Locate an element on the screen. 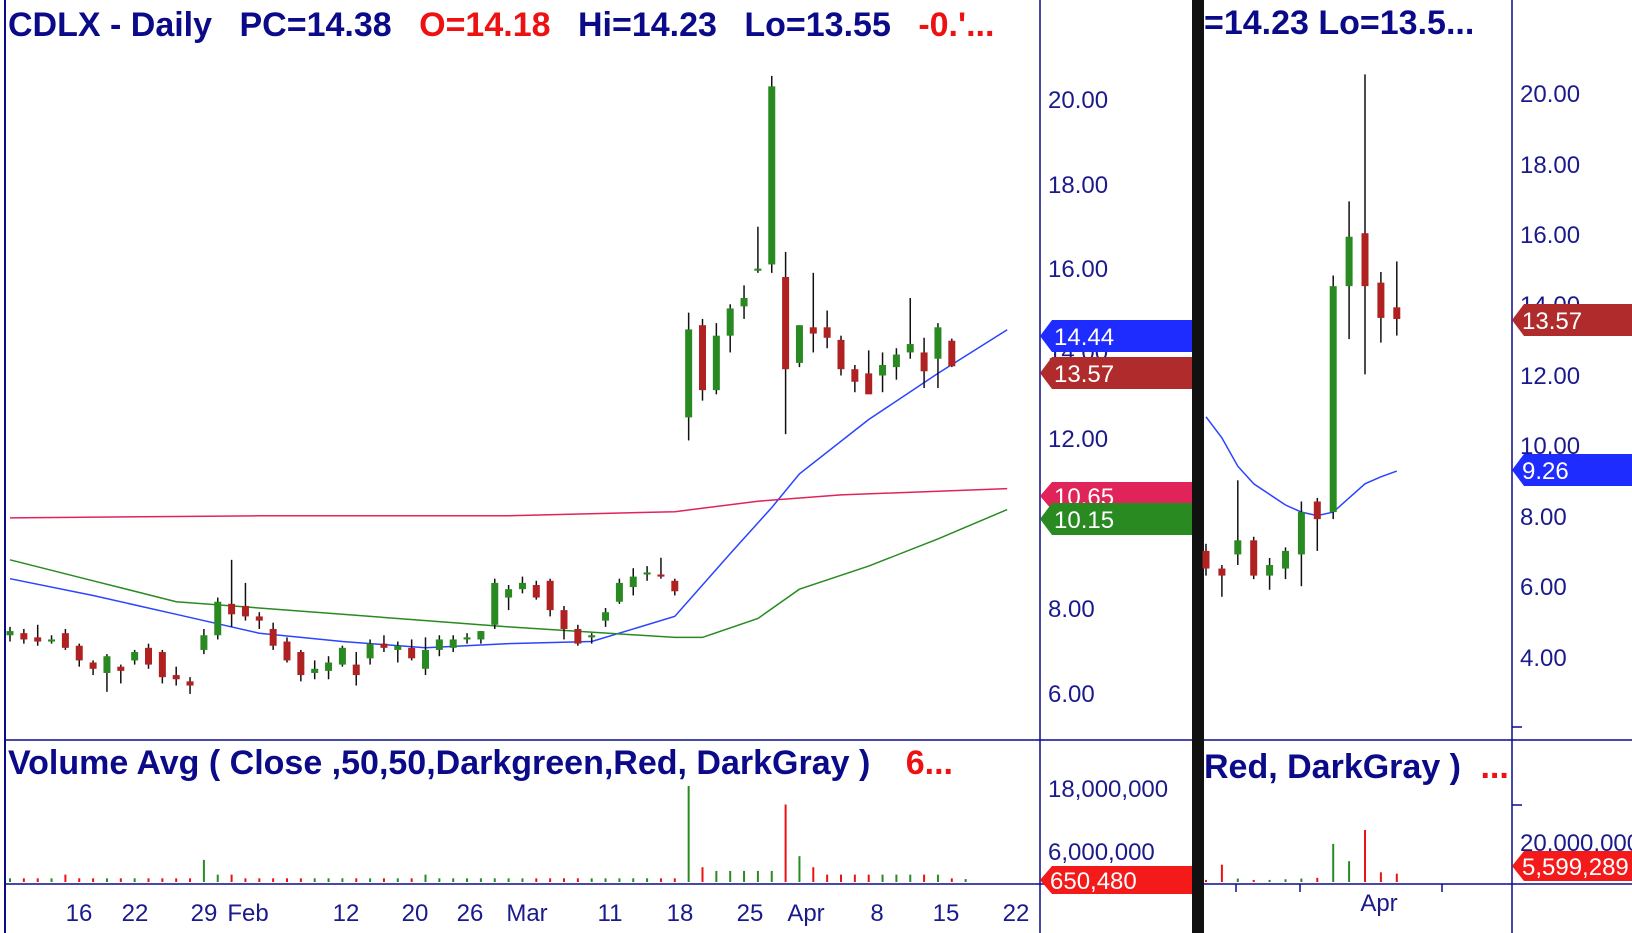 This screenshot has height=933, width=1632. left-y-tick-12: 12.00 is located at coordinates (1078, 439).